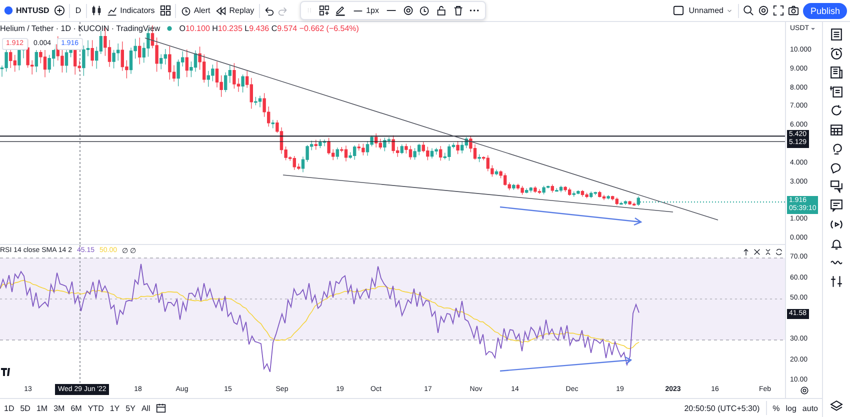 This screenshot has width=850, height=417. What do you see at coordinates (340, 10) in the screenshot?
I see `pencil-icon` at bounding box center [340, 10].